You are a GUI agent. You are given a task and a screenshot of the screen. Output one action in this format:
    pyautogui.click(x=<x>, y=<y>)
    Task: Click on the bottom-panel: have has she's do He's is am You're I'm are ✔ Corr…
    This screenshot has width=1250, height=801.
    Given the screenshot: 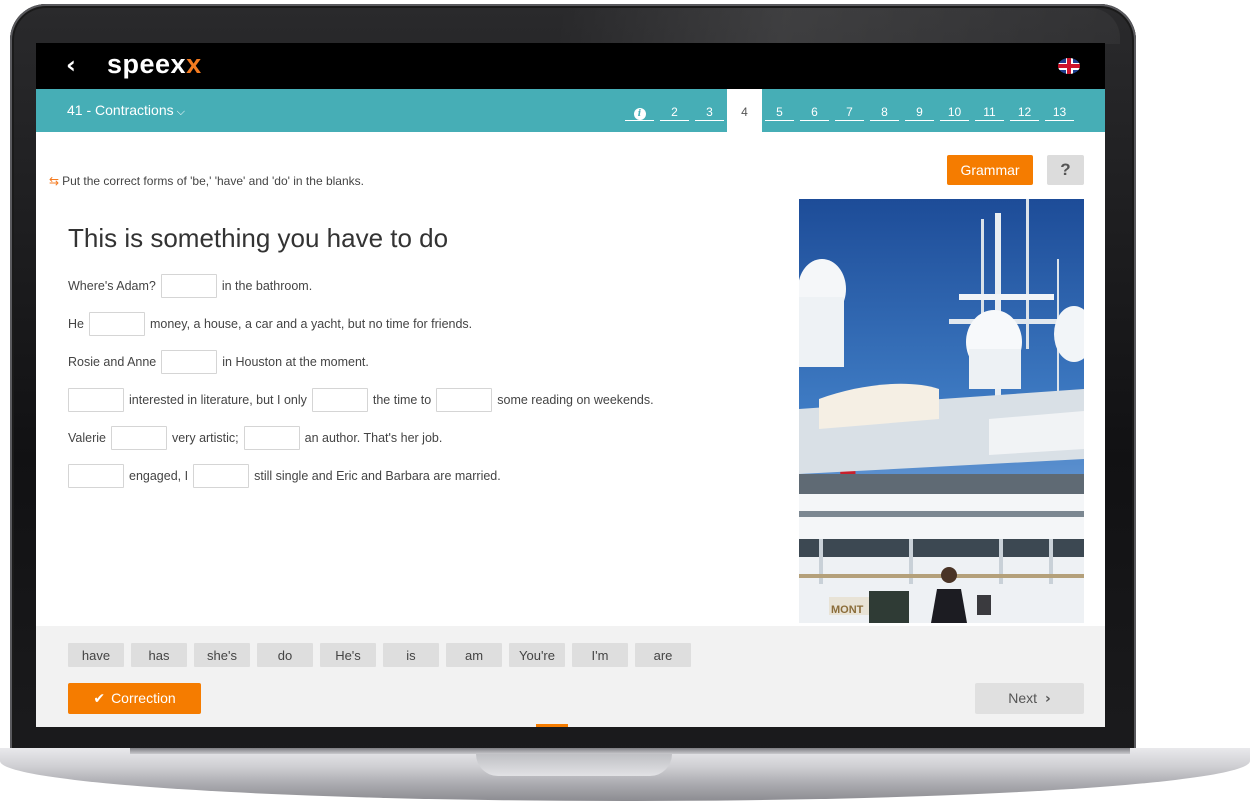 What is the action you would take?
    pyautogui.click(x=570, y=676)
    